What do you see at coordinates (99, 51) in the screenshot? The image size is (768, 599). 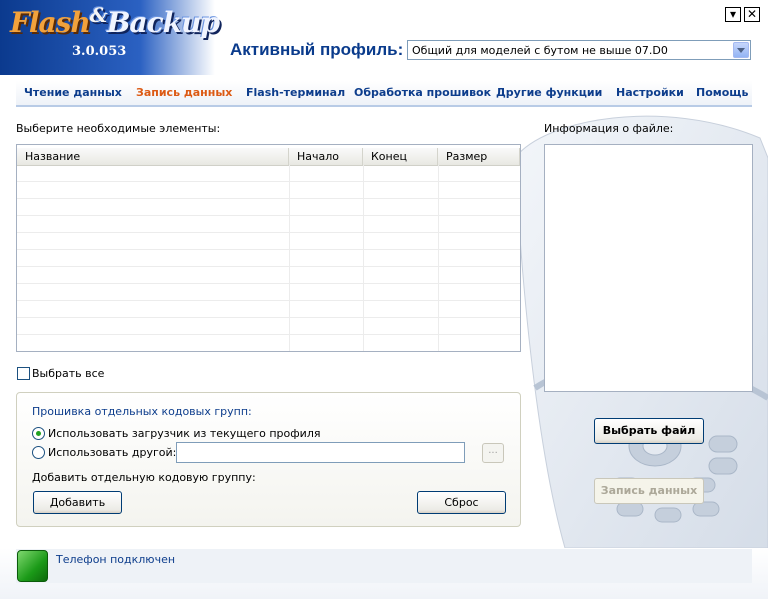 I see `app-version: 3.0.053` at bounding box center [99, 51].